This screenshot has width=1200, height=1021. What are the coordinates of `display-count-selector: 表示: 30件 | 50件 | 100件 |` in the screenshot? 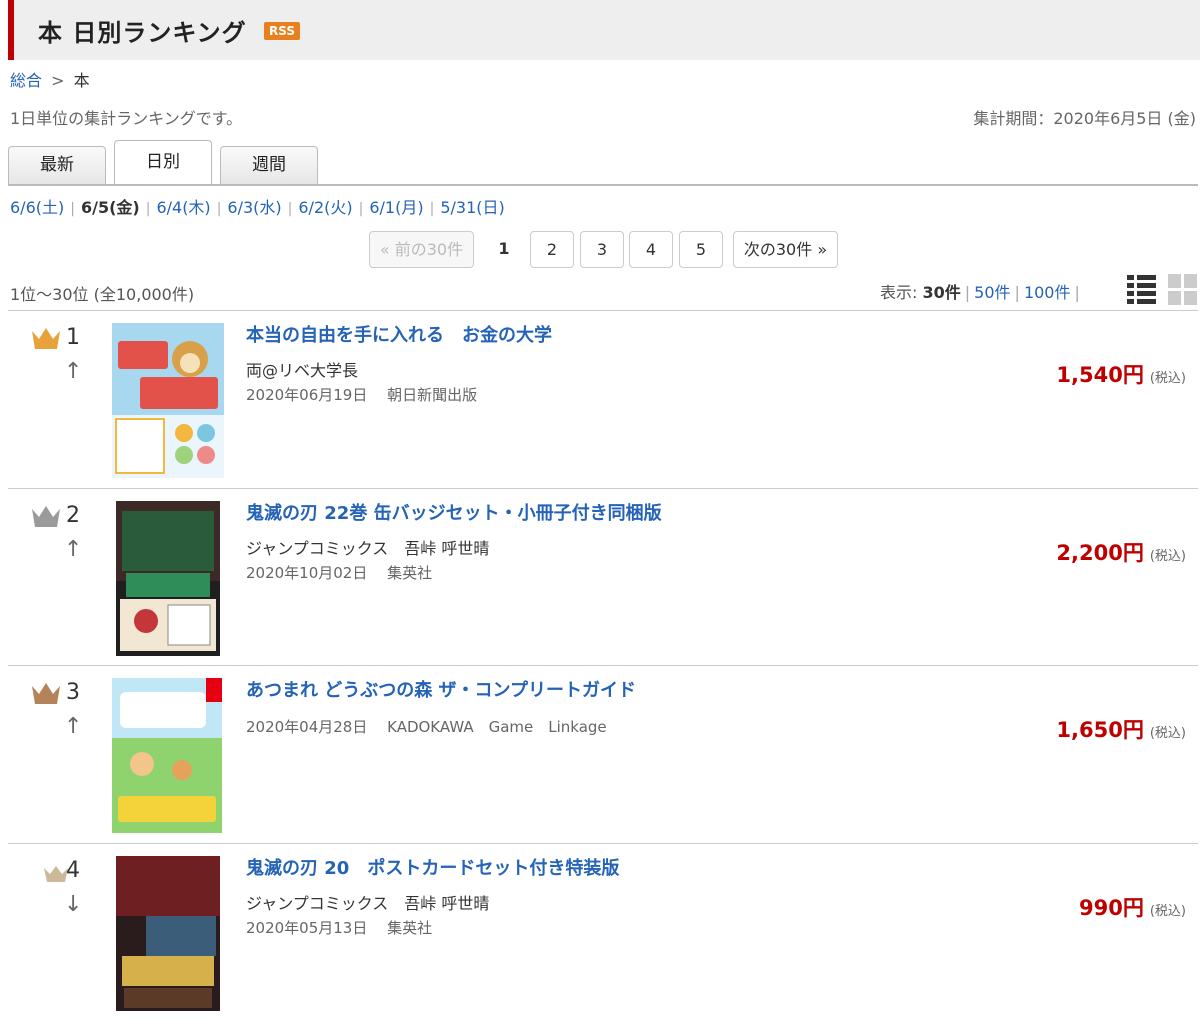 It's located at (980, 292).